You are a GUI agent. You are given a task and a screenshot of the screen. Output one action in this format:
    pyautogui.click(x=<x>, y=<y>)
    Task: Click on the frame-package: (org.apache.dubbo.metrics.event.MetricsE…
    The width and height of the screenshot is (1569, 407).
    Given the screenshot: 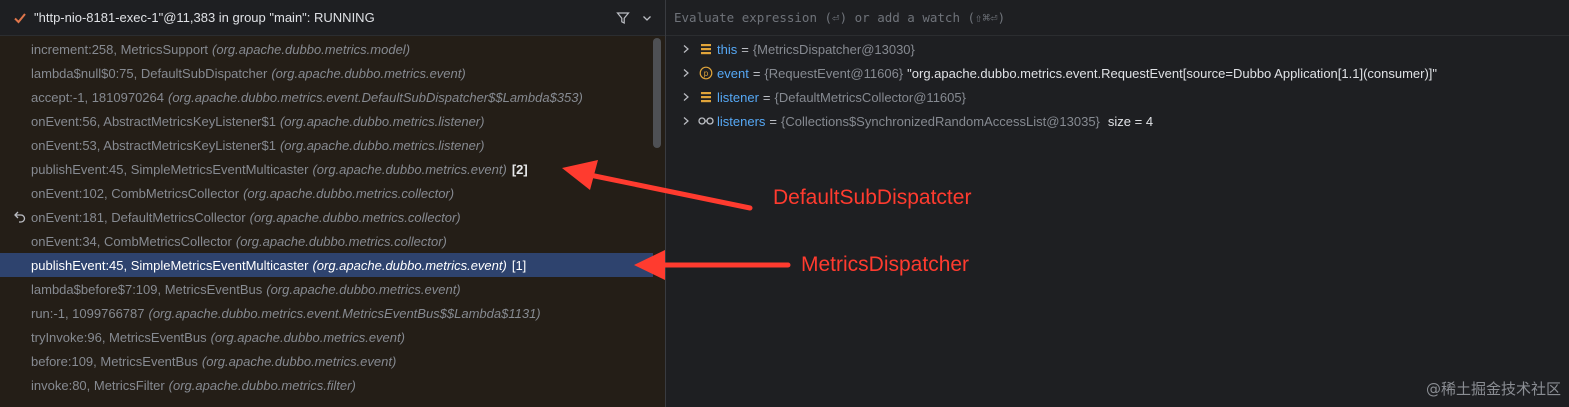 What is the action you would take?
    pyautogui.click(x=344, y=313)
    